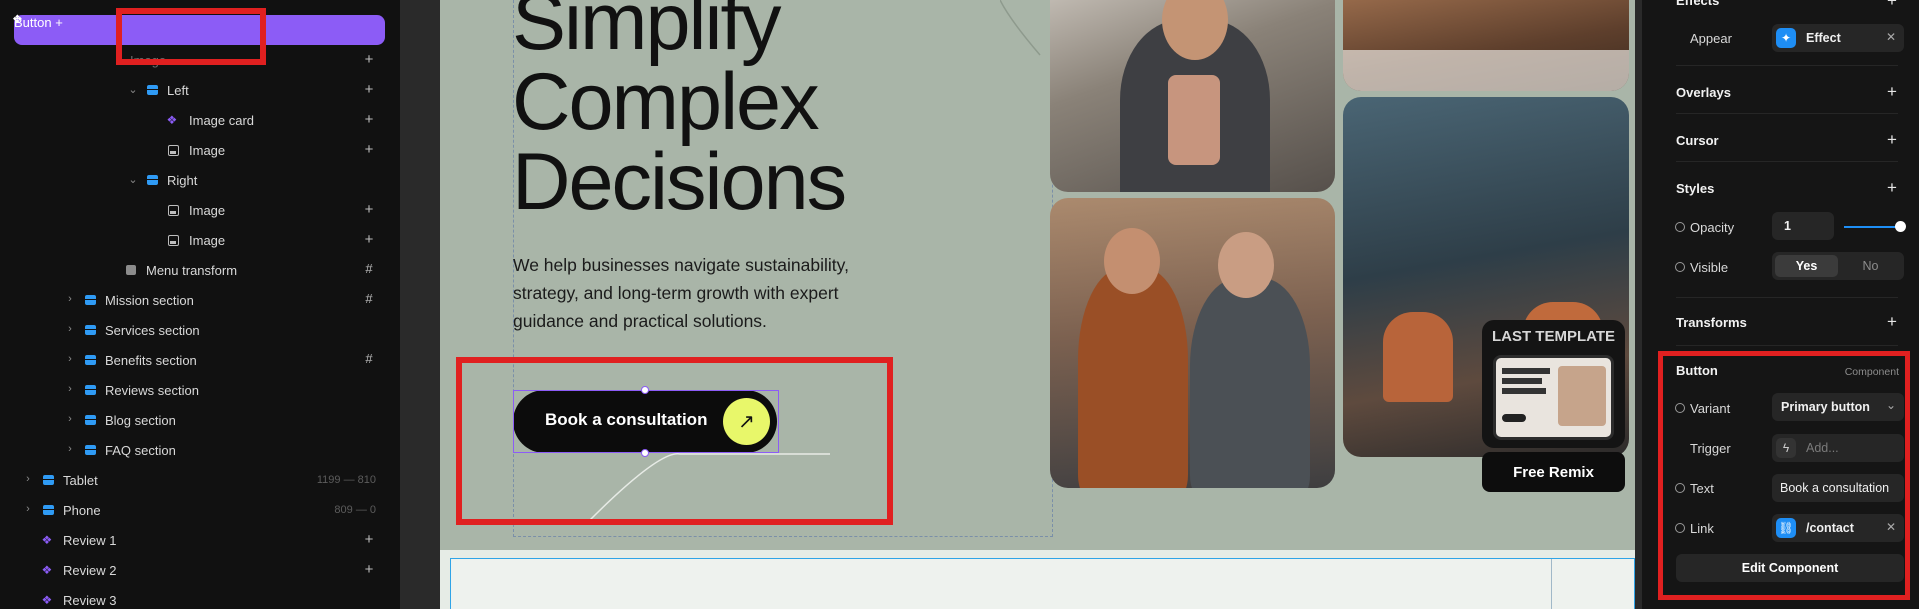 The height and width of the screenshot is (609, 1919). Describe the element at coordinates (1891, 37) in the screenshot. I see `close-icon: ✕` at that location.